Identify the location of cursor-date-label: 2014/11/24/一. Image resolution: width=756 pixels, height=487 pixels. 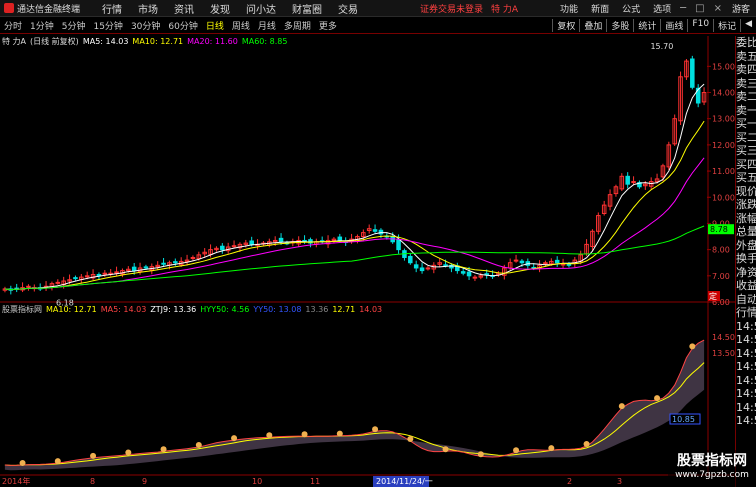
(404, 481).